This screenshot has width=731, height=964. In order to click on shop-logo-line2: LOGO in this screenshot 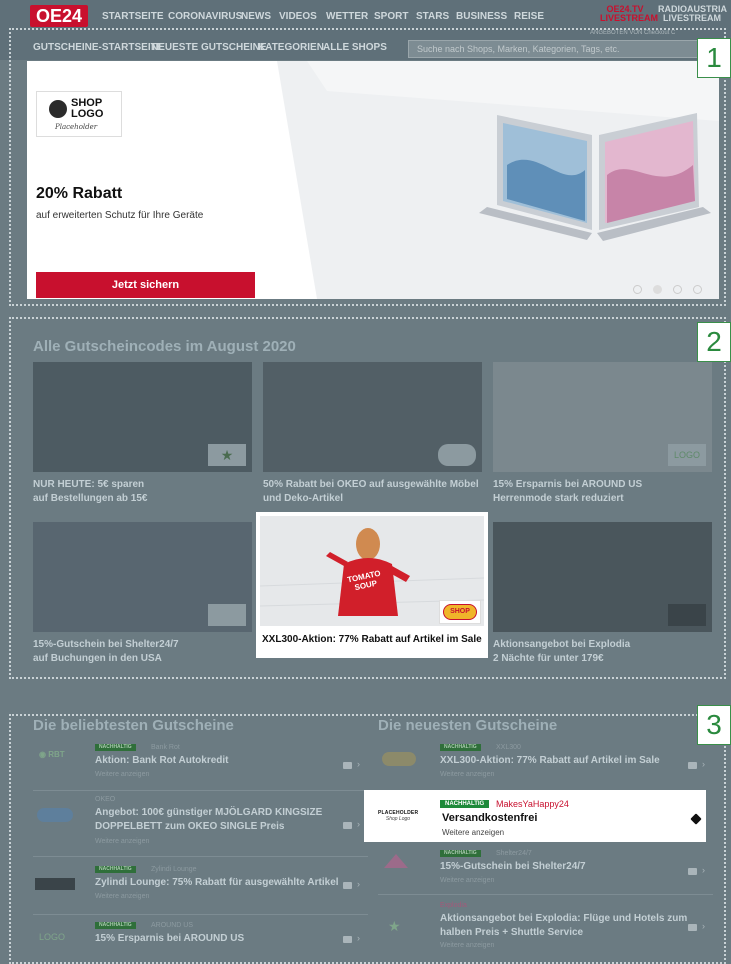, I will do `click(87, 114)`.